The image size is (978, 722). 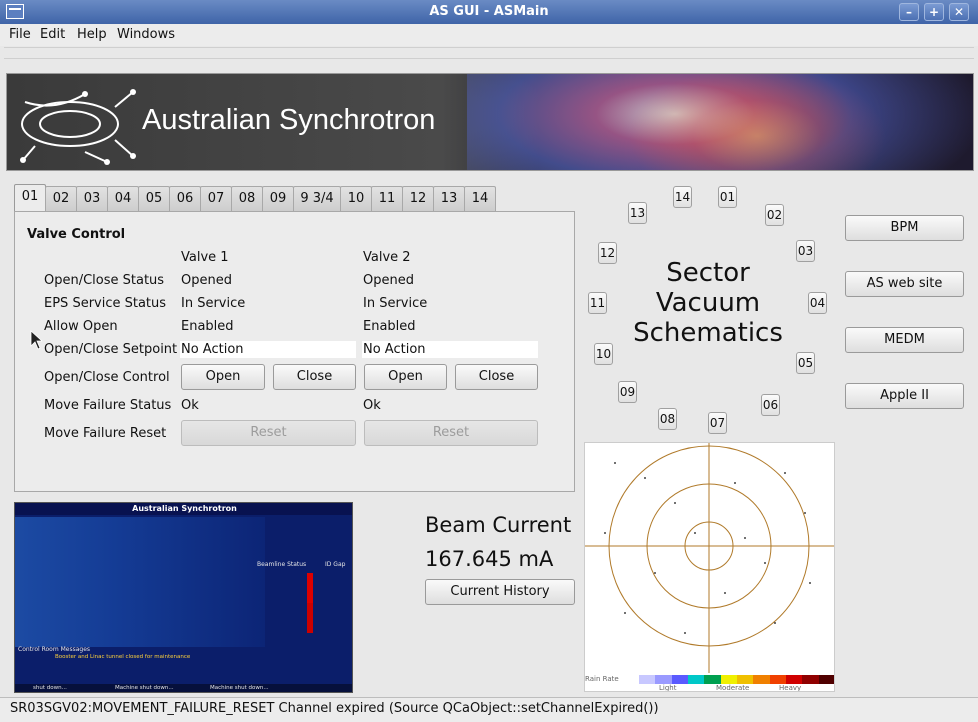 I want to click on apple-ii-button: Apple II, so click(x=904, y=396).